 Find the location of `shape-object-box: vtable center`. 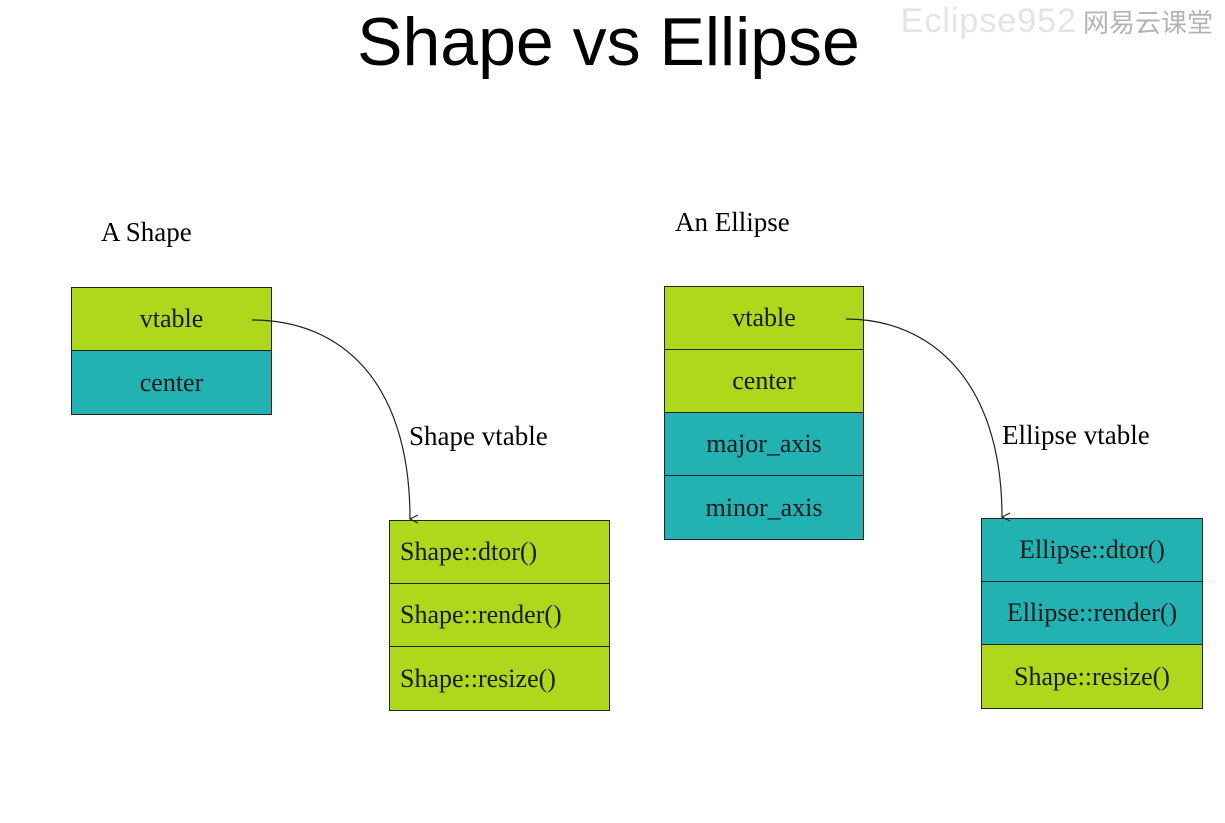

shape-object-box: vtable center is located at coordinates (171, 351).